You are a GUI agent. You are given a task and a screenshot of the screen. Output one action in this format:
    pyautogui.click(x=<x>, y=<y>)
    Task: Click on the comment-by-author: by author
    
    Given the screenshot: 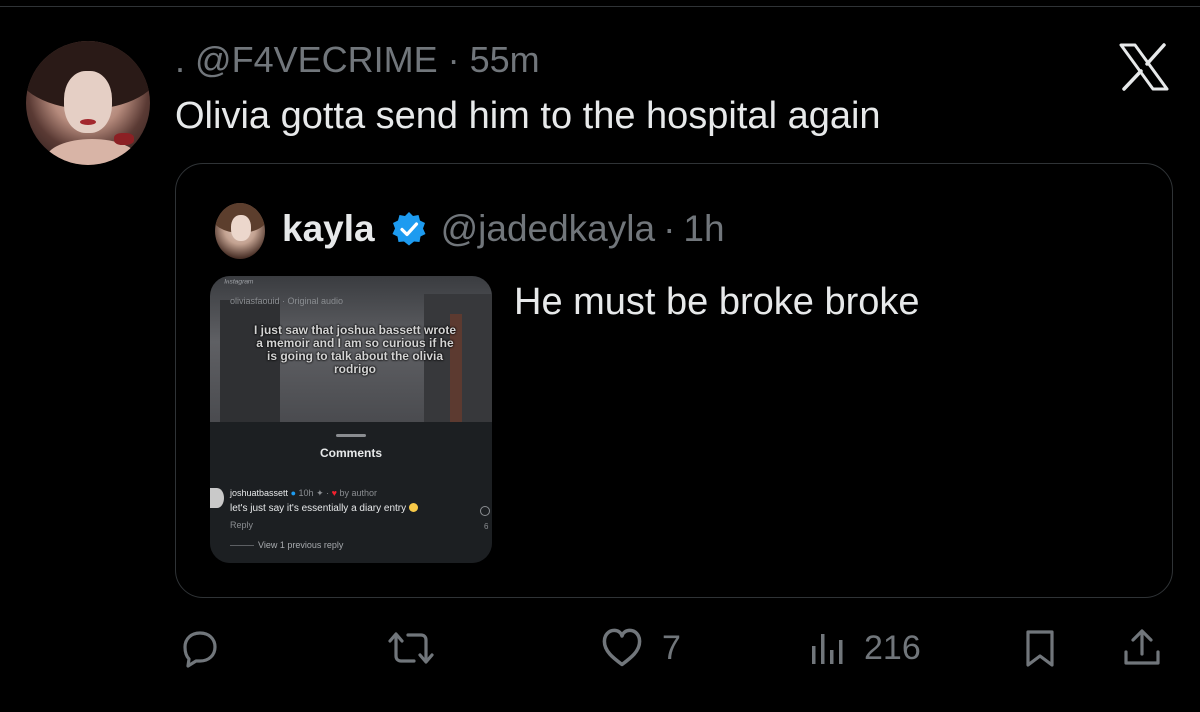 What is the action you would take?
    pyautogui.click(x=358, y=493)
    